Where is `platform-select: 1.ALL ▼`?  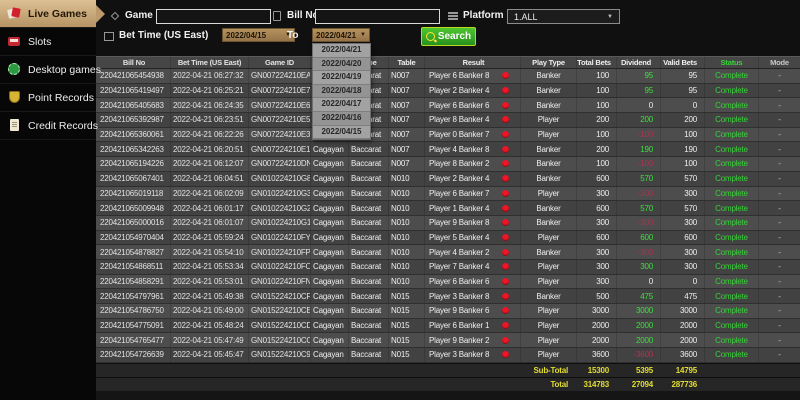
platform-select: 1.ALL ▼ is located at coordinates (563, 16).